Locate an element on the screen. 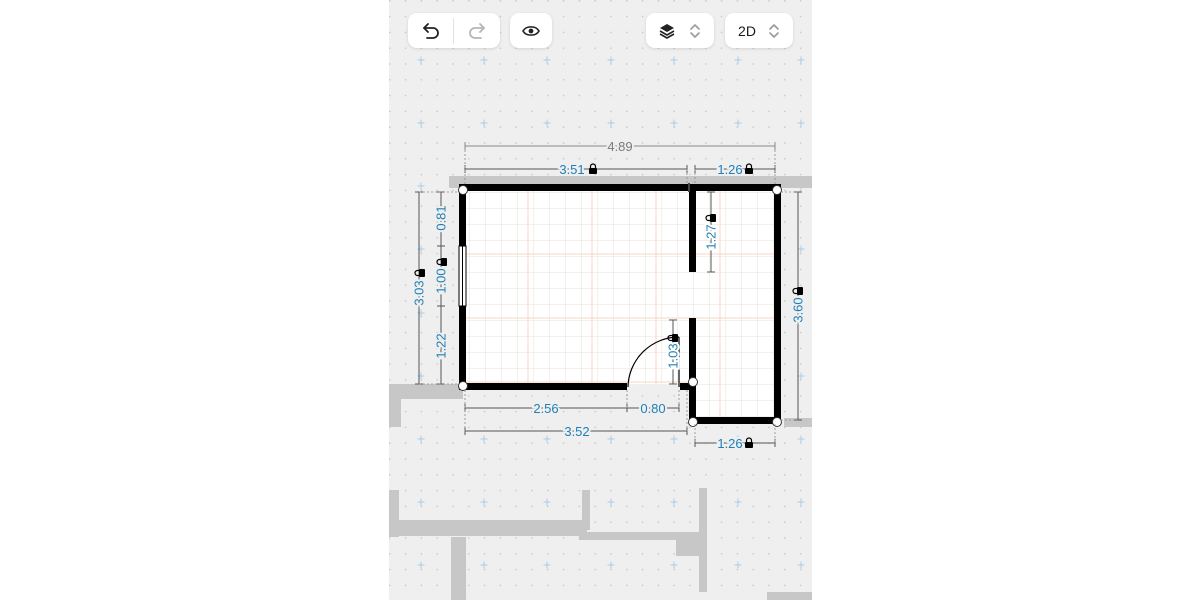 The image size is (1200, 600). dimension-left-height: 3.03 is located at coordinates (419, 292).